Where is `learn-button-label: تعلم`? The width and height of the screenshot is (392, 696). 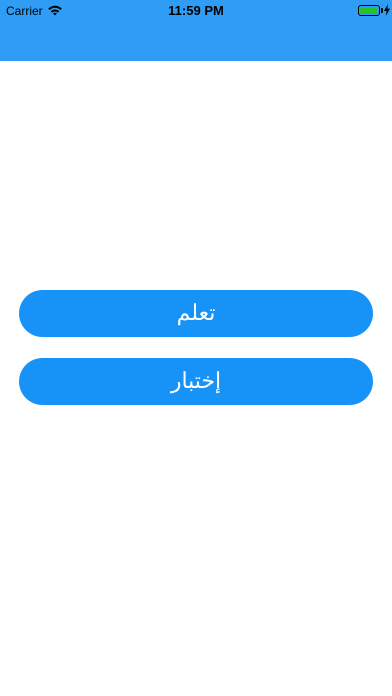 learn-button-label: تعلم is located at coordinates (196, 313).